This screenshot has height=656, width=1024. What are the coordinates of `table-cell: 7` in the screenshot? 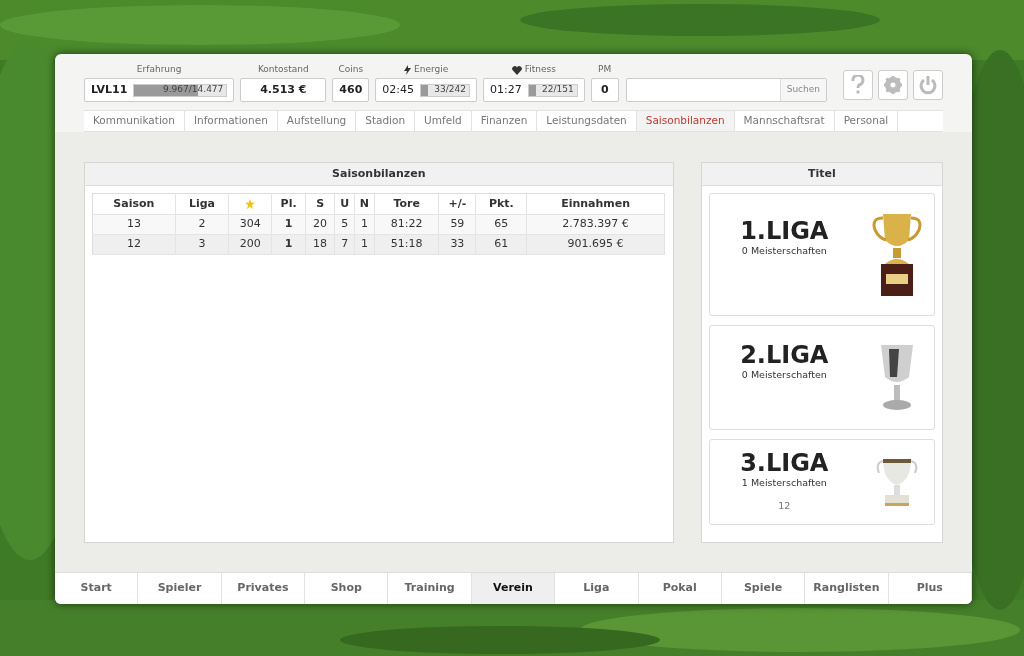 It's located at (345, 244).